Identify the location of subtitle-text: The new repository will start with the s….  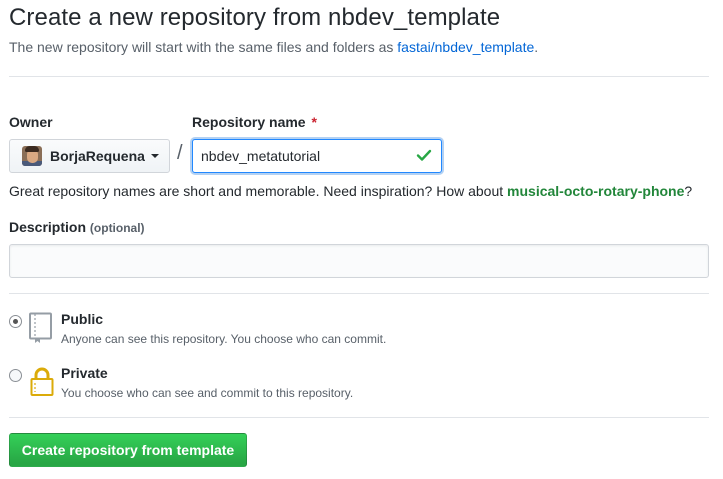
(203, 47).